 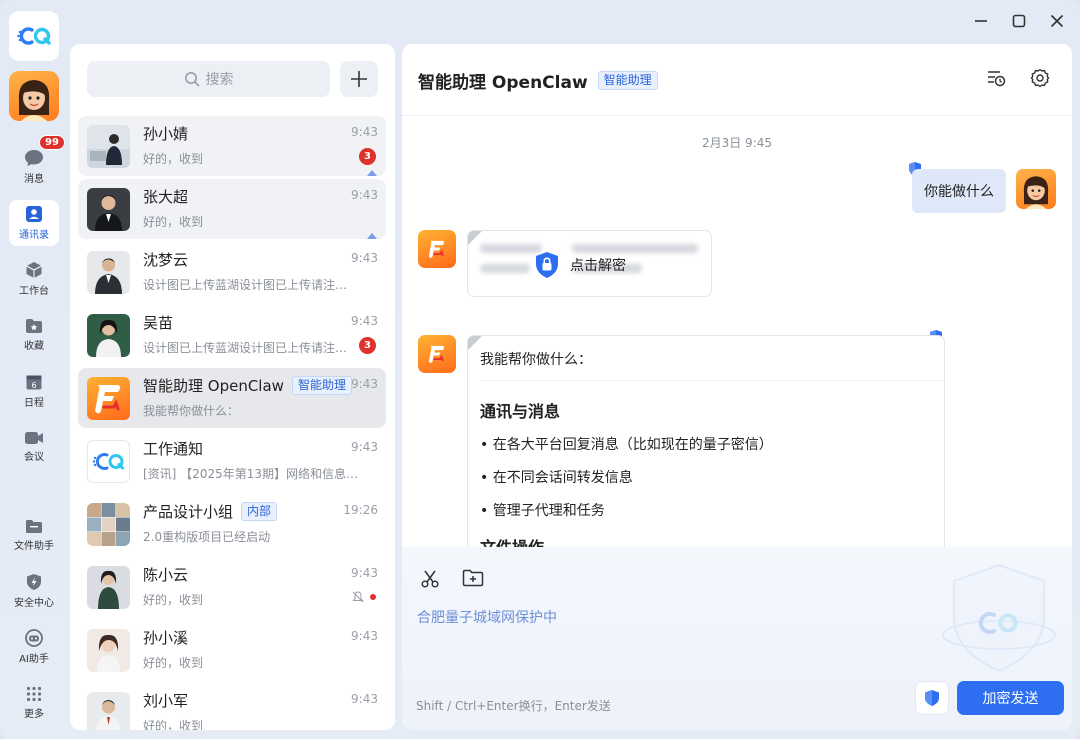 What do you see at coordinates (251, 474) in the screenshot?
I see `message-preview: [资讯] 【2025年第13期】网络和信息安全周报` at bounding box center [251, 474].